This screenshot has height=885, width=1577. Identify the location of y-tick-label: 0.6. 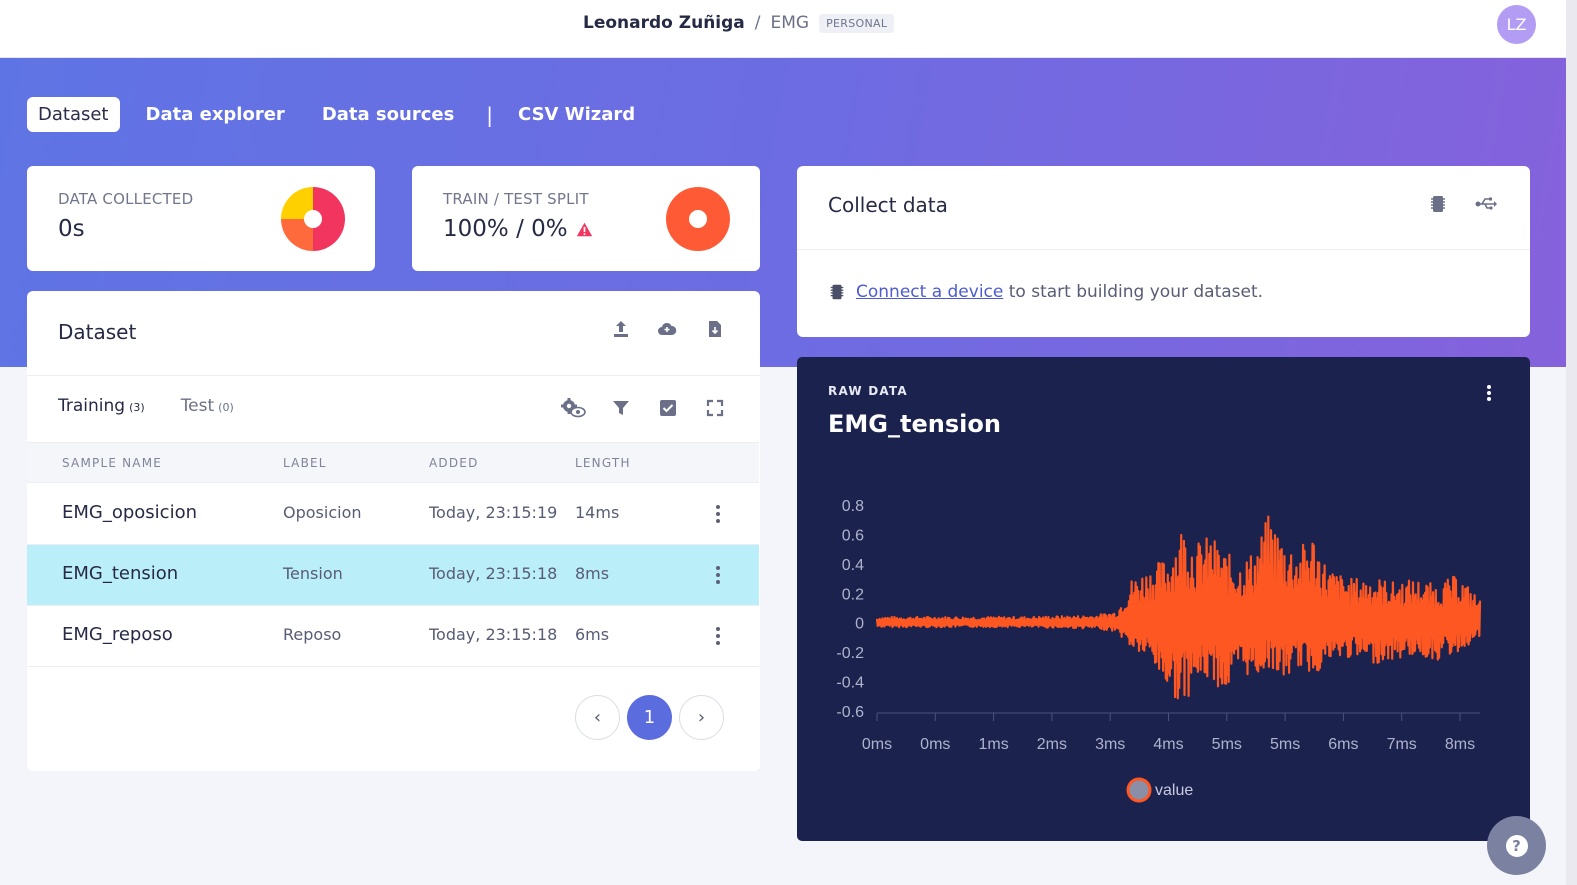
(853, 535).